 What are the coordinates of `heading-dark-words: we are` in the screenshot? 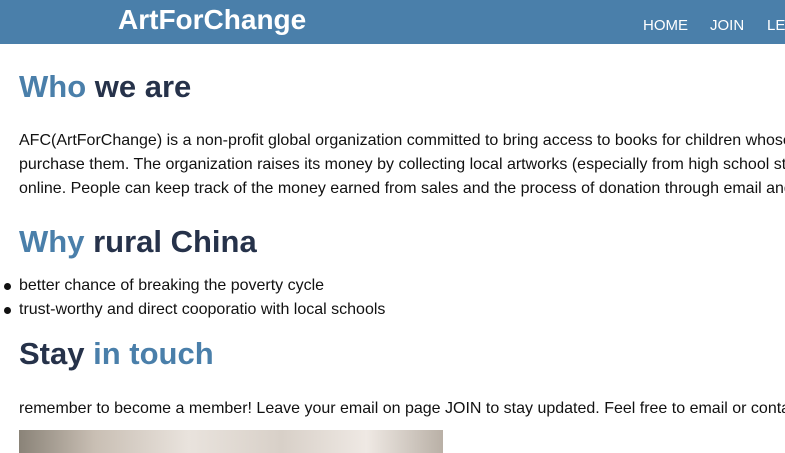 It's located at (143, 86).